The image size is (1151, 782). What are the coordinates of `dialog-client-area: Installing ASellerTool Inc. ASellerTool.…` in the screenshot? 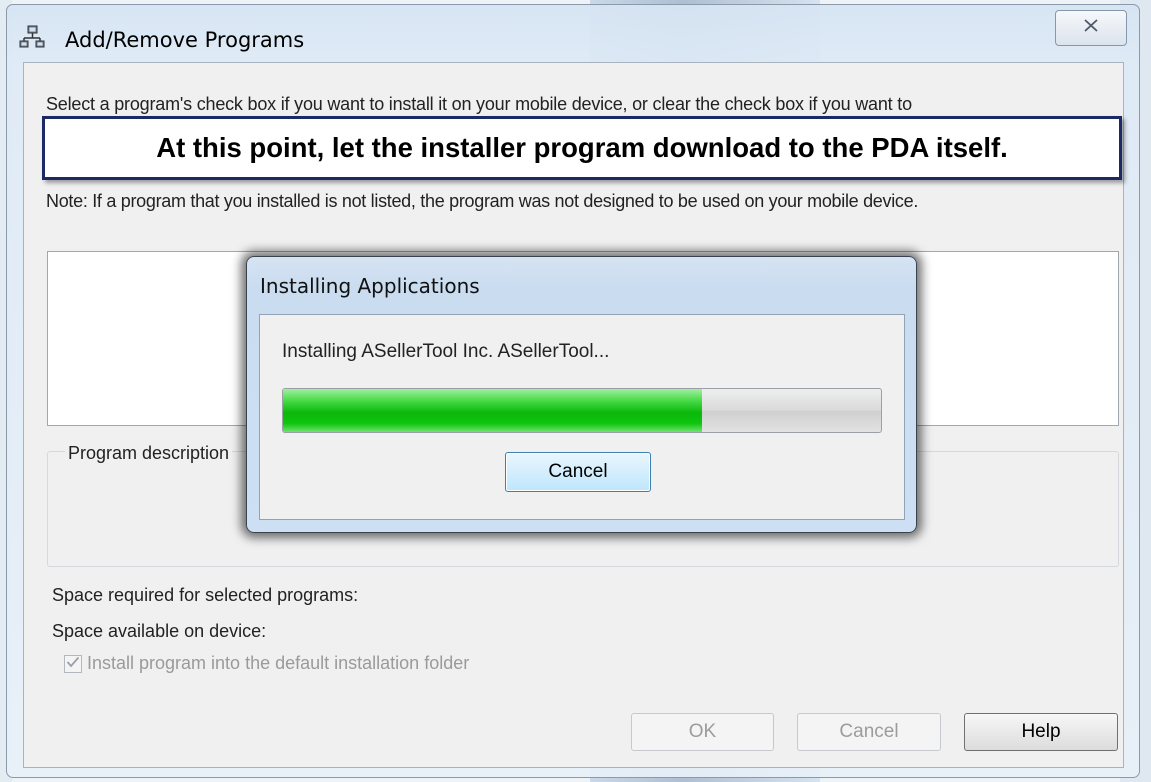 It's located at (582, 417).